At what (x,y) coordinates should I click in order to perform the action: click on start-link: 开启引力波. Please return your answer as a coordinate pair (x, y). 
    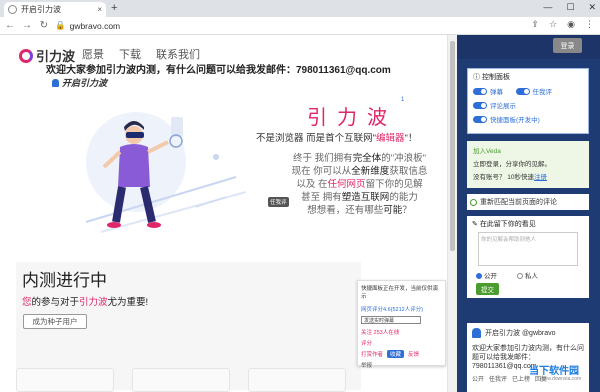
    Looking at the image, I should click on (79, 82).